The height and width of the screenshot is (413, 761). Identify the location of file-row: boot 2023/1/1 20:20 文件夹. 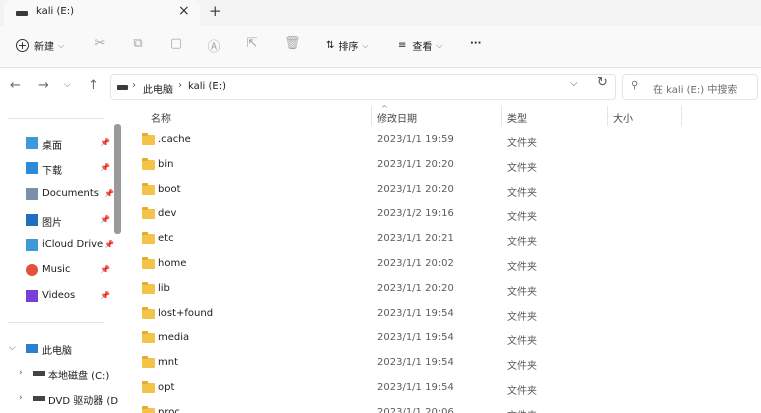
(442, 191).